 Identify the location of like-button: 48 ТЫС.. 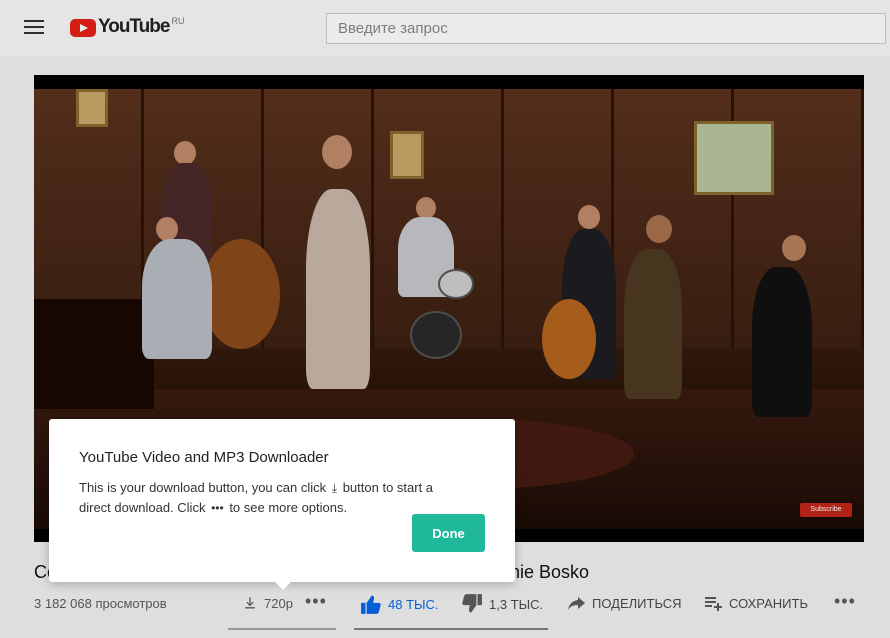
(399, 604).